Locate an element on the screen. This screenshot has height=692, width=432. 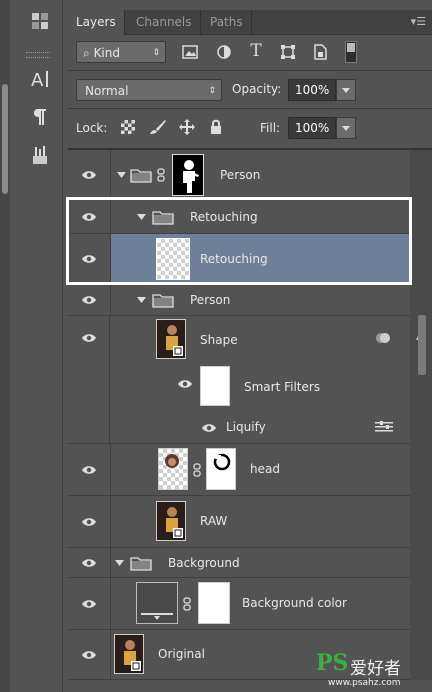
character-panel-icon: A is located at coordinates (40, 79).